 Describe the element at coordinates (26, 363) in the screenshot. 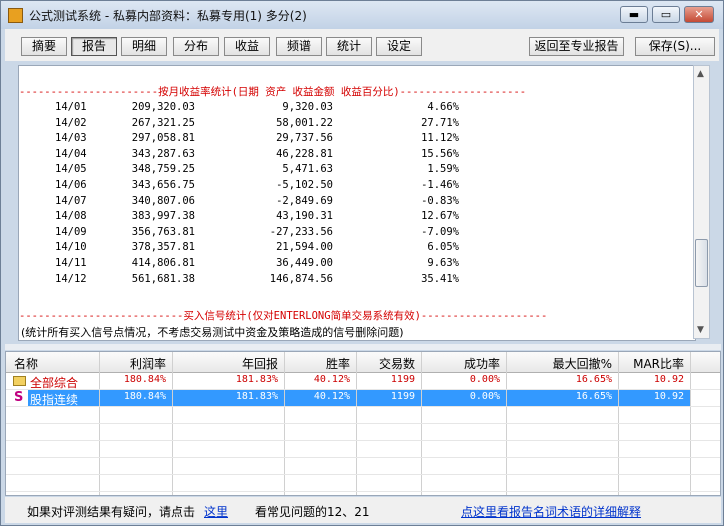

I see `grid-col-header-0: 名称` at that location.